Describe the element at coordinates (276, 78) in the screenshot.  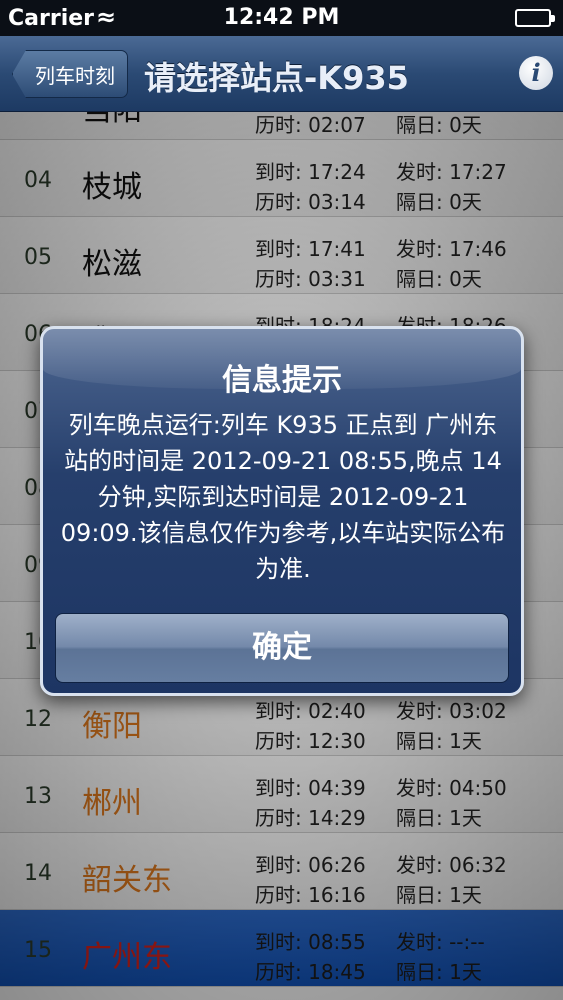
I see `page-title: 请选择站点-K935` at that location.